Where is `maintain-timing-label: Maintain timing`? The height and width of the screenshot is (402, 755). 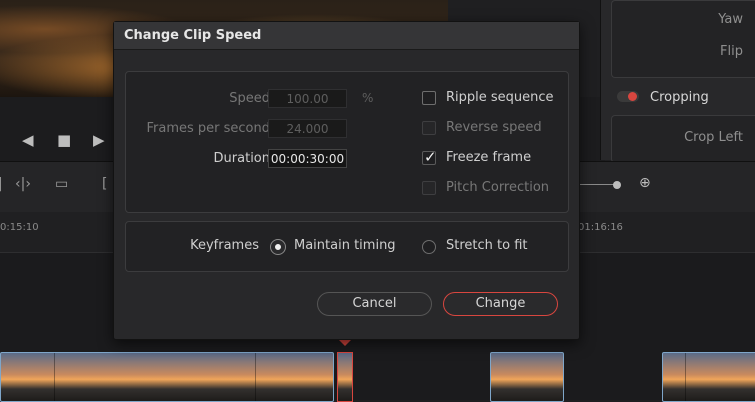
maintain-timing-label: Maintain timing is located at coordinates (345, 245).